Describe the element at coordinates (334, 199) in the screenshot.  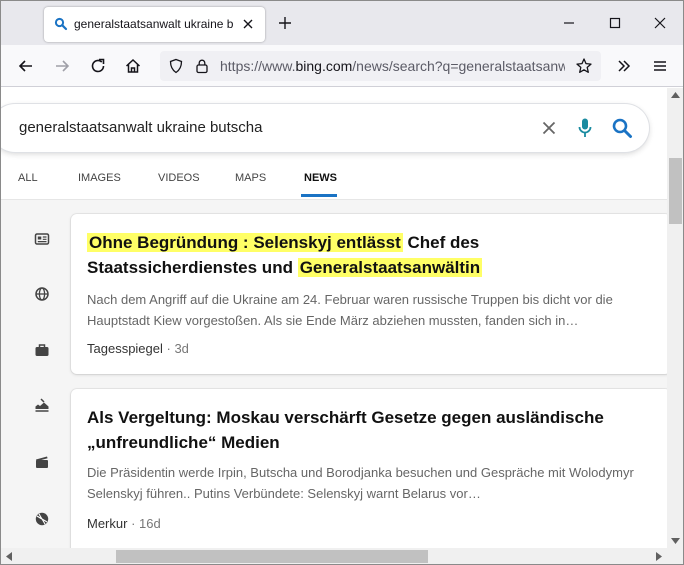
I see `tabs-divider` at that location.